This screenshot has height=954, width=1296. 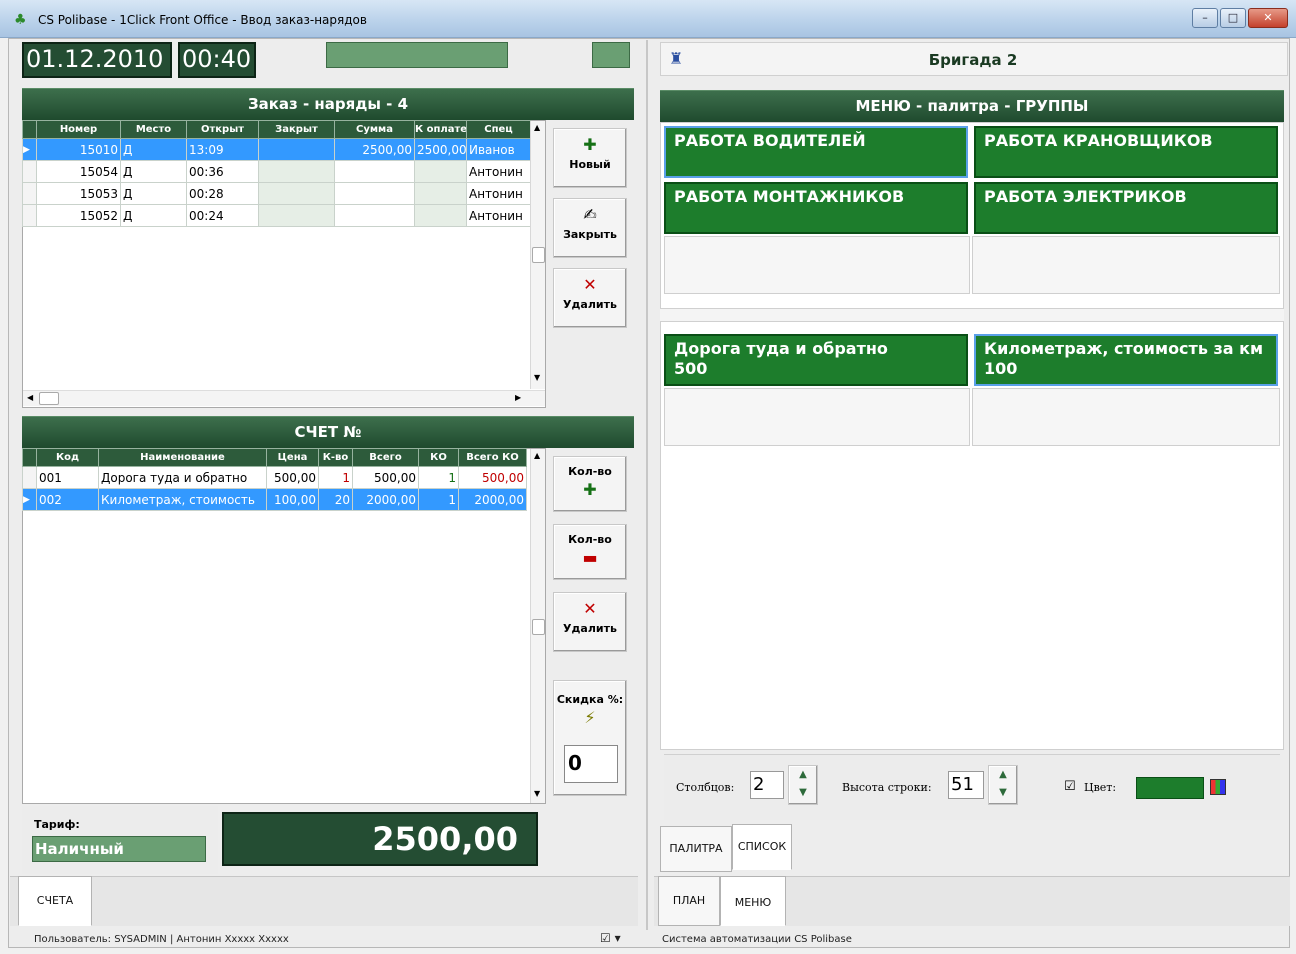 What do you see at coordinates (30, 397) in the screenshot?
I see `scroll-left-icon: ◀` at bounding box center [30, 397].